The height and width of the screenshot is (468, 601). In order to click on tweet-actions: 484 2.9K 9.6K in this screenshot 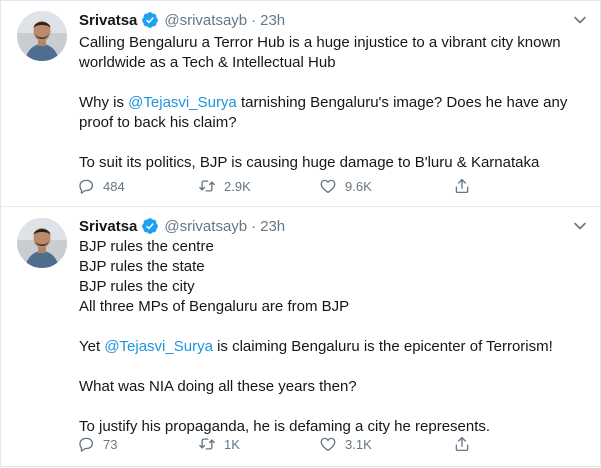, I will do `click(292, 186)`.